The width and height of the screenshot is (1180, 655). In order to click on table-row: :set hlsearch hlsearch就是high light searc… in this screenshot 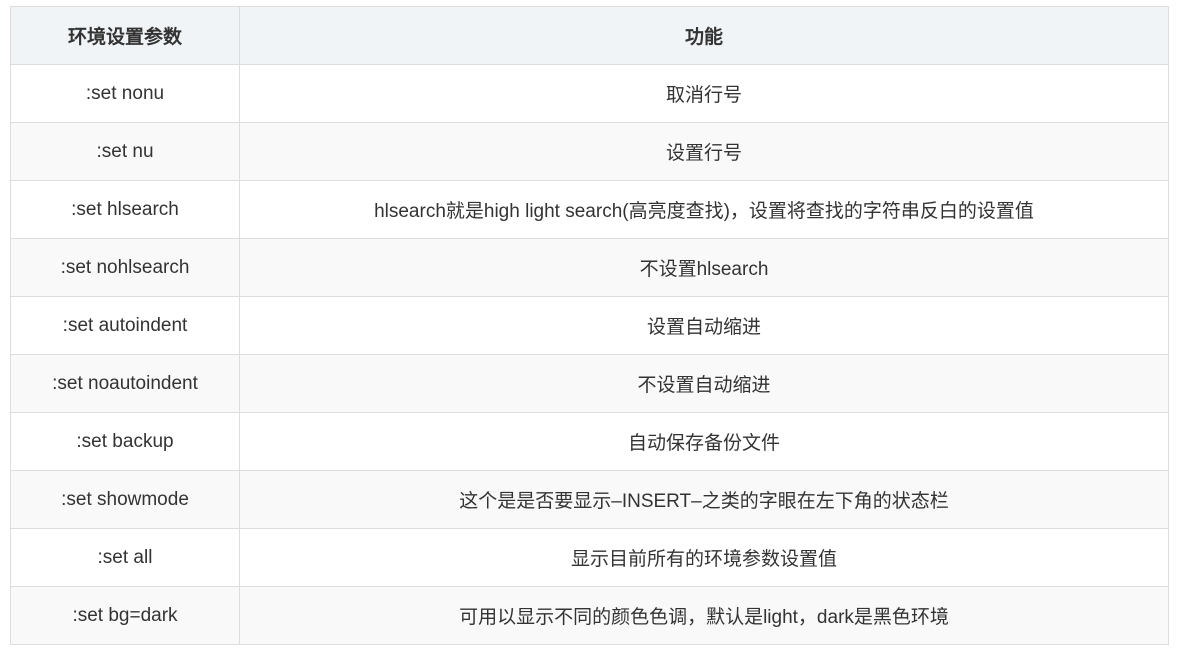, I will do `click(589, 209)`.